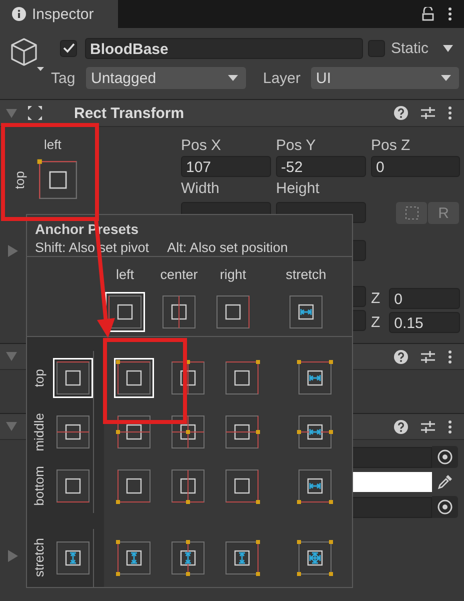  What do you see at coordinates (233, 274) in the screenshot?
I see `column-label: right` at bounding box center [233, 274].